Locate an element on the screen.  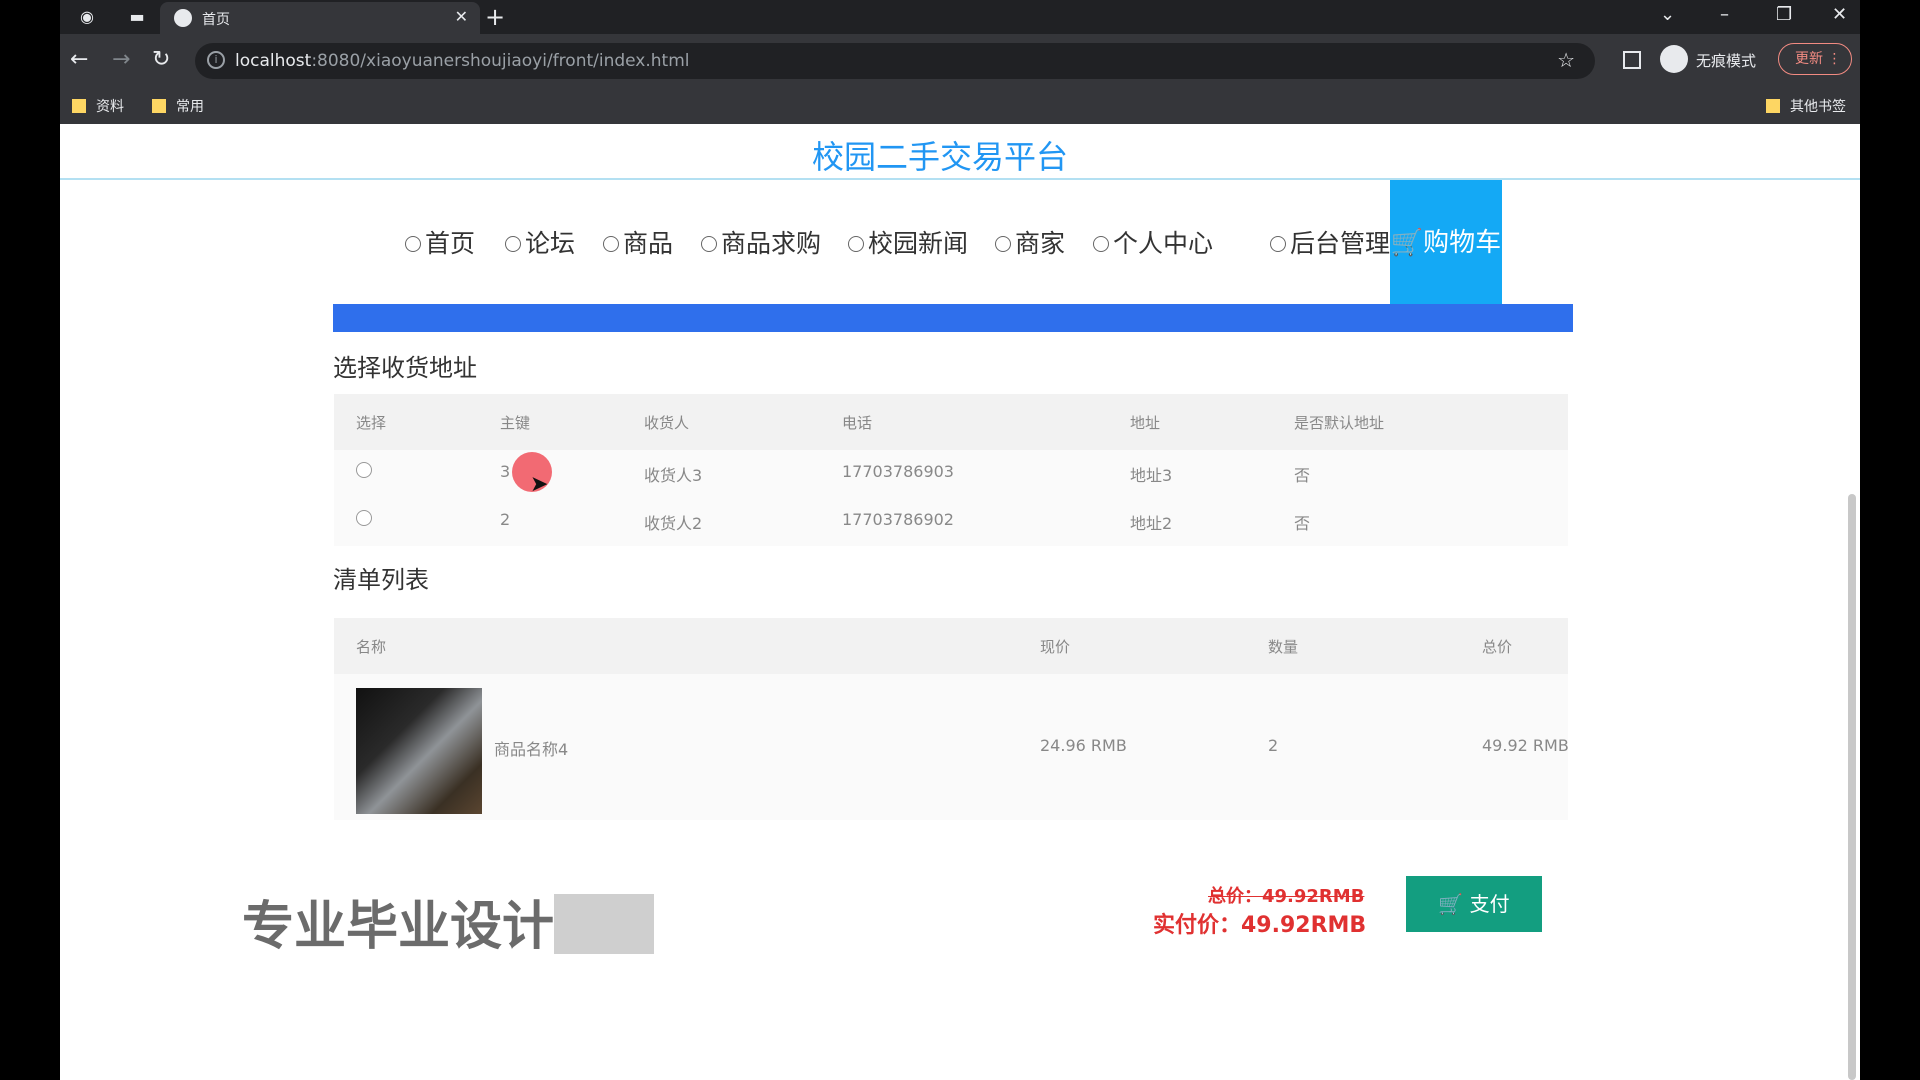
nav-item-merchant: 商家 is located at coordinates (1030, 242).